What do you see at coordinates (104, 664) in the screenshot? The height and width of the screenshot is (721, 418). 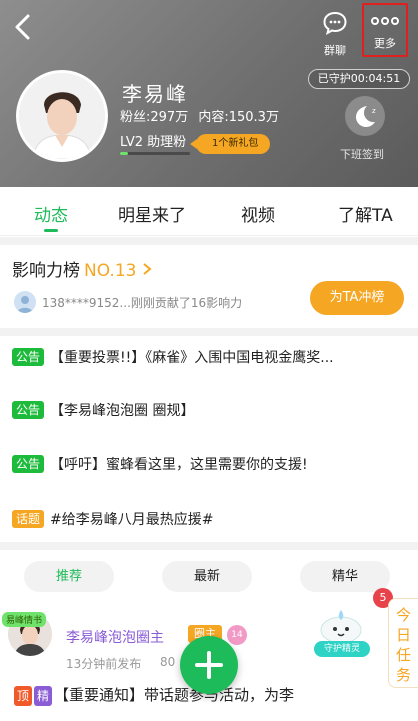 I see `post-time: 13分钟前发布` at bounding box center [104, 664].